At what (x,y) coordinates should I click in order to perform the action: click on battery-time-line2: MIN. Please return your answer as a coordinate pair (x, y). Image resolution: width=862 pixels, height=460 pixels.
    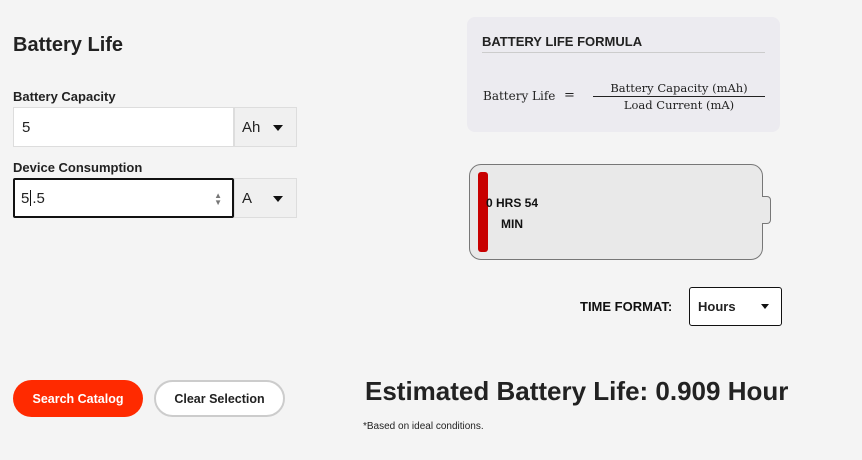
    Looking at the image, I should click on (512, 224).